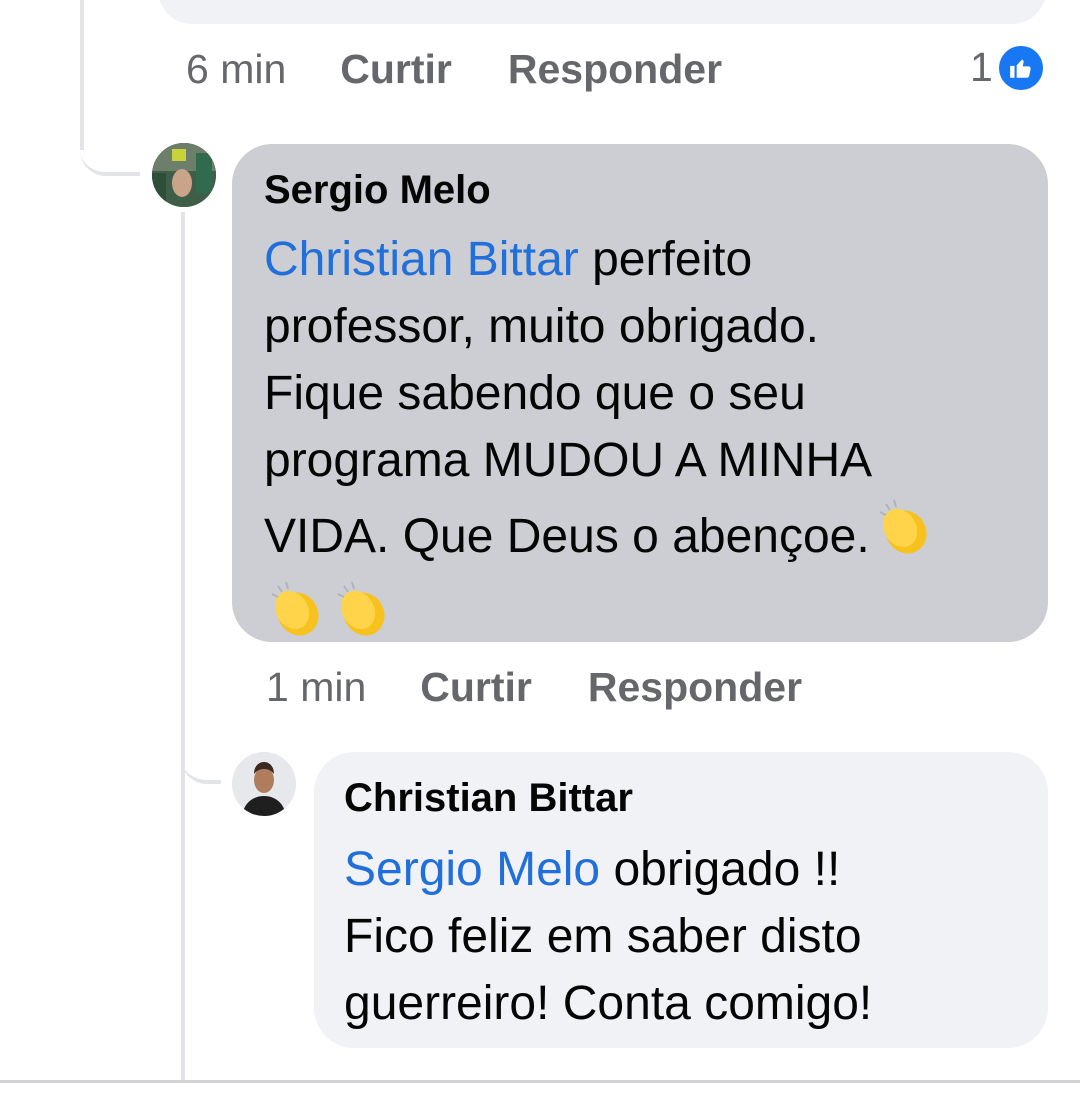 Image resolution: width=1080 pixels, height=1095 pixels. I want to click on comment-text-line: obrigado !!, so click(720, 869).